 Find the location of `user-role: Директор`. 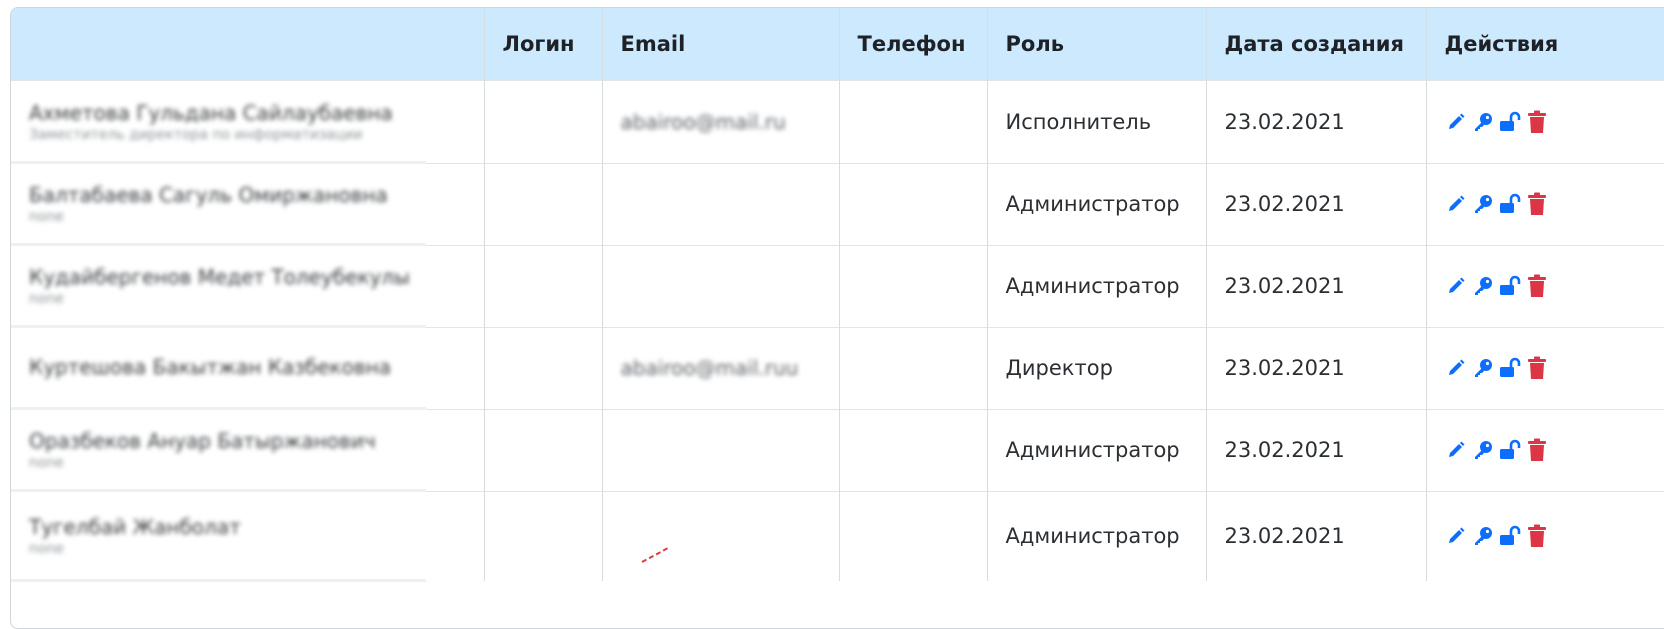

user-role: Директор is located at coordinates (1096, 367).